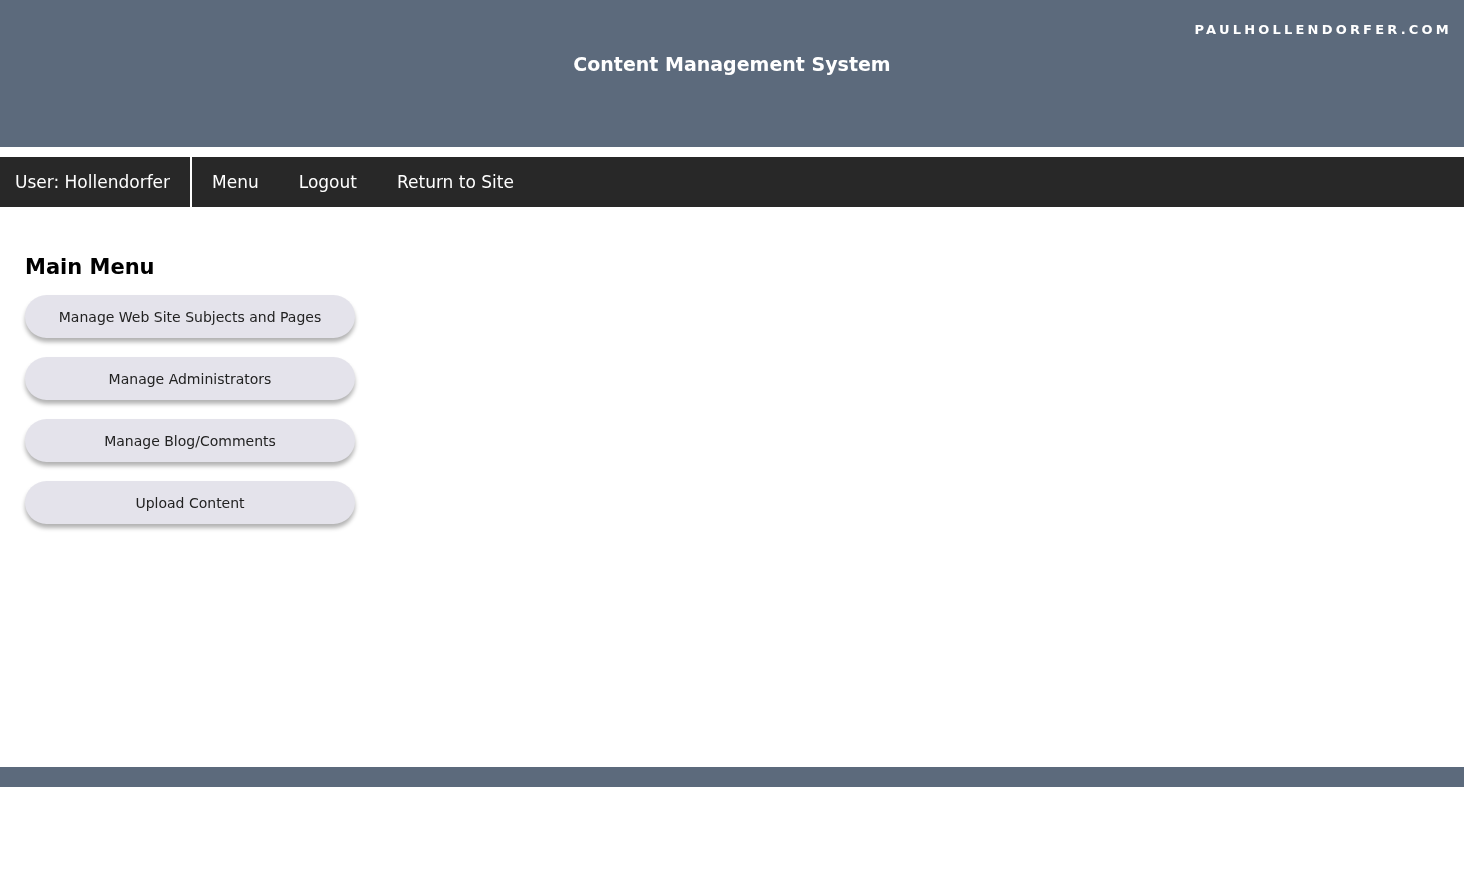 The image size is (1464, 896). What do you see at coordinates (1323, 29) in the screenshot?
I see `site-name: PAULHOLLENDORFER.COM` at bounding box center [1323, 29].